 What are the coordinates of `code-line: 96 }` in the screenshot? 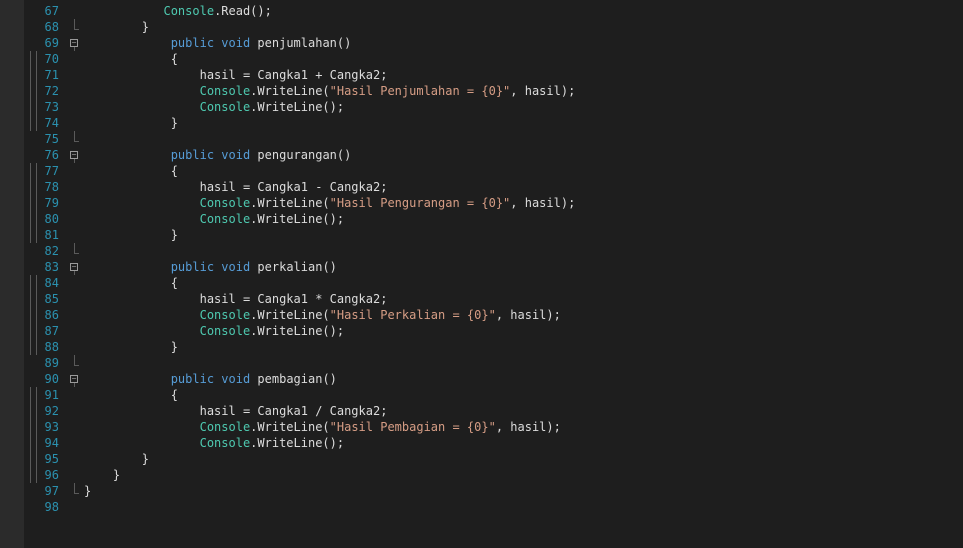 It's located at (493, 475).